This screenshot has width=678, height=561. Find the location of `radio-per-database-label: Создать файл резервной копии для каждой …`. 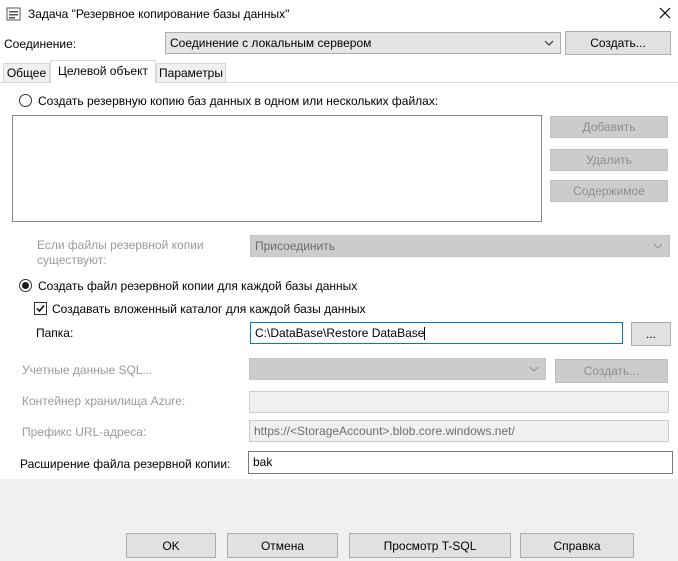

radio-per-database-label: Создать файл резервной копии для каждой … is located at coordinates (198, 286).